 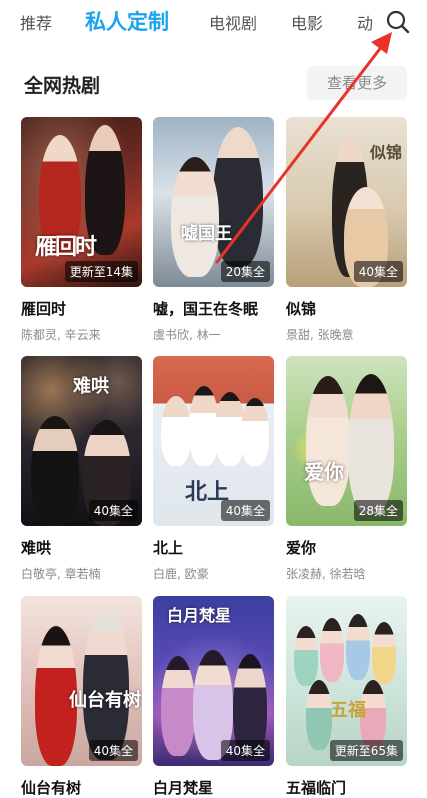 What do you see at coordinates (66, 247) in the screenshot?
I see `poster-title-art: 雁回时` at bounding box center [66, 247].